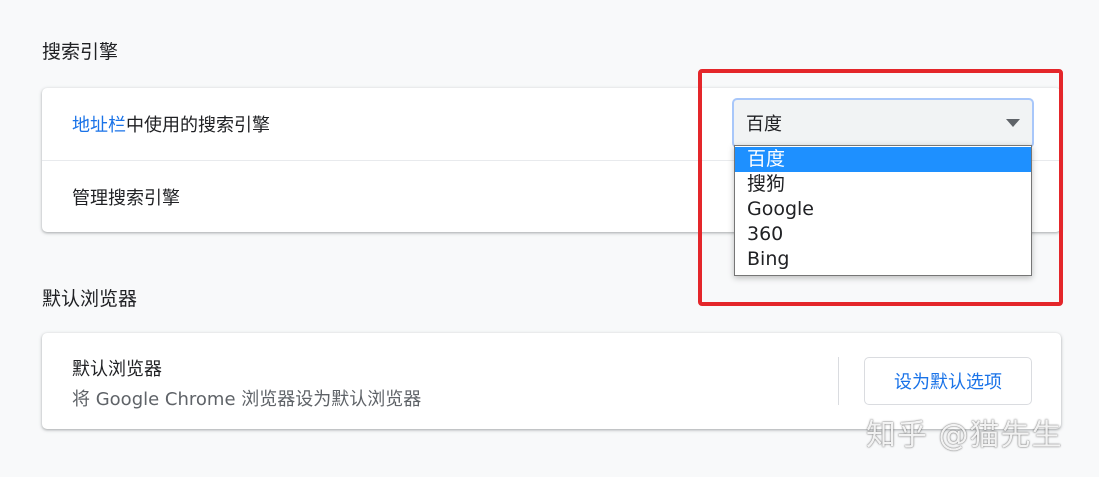 The image size is (1099, 477). What do you see at coordinates (80, 52) in the screenshot?
I see `search-engine-section-title: 搜索引擎` at bounding box center [80, 52].